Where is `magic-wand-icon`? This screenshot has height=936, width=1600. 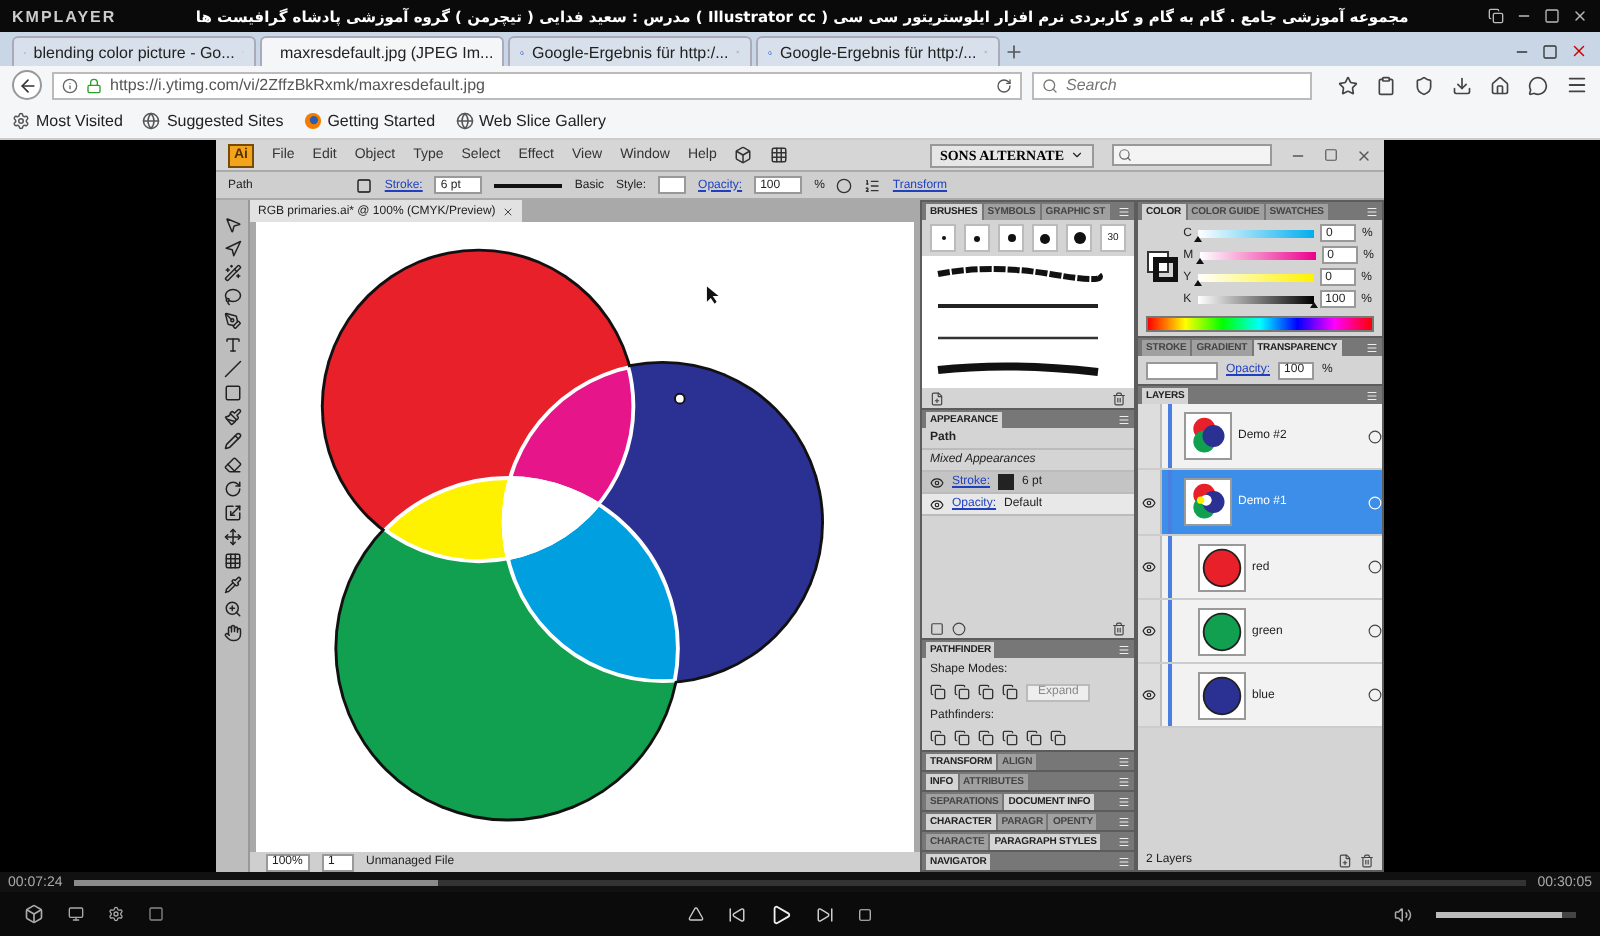
magic-wand-icon is located at coordinates (232, 273).